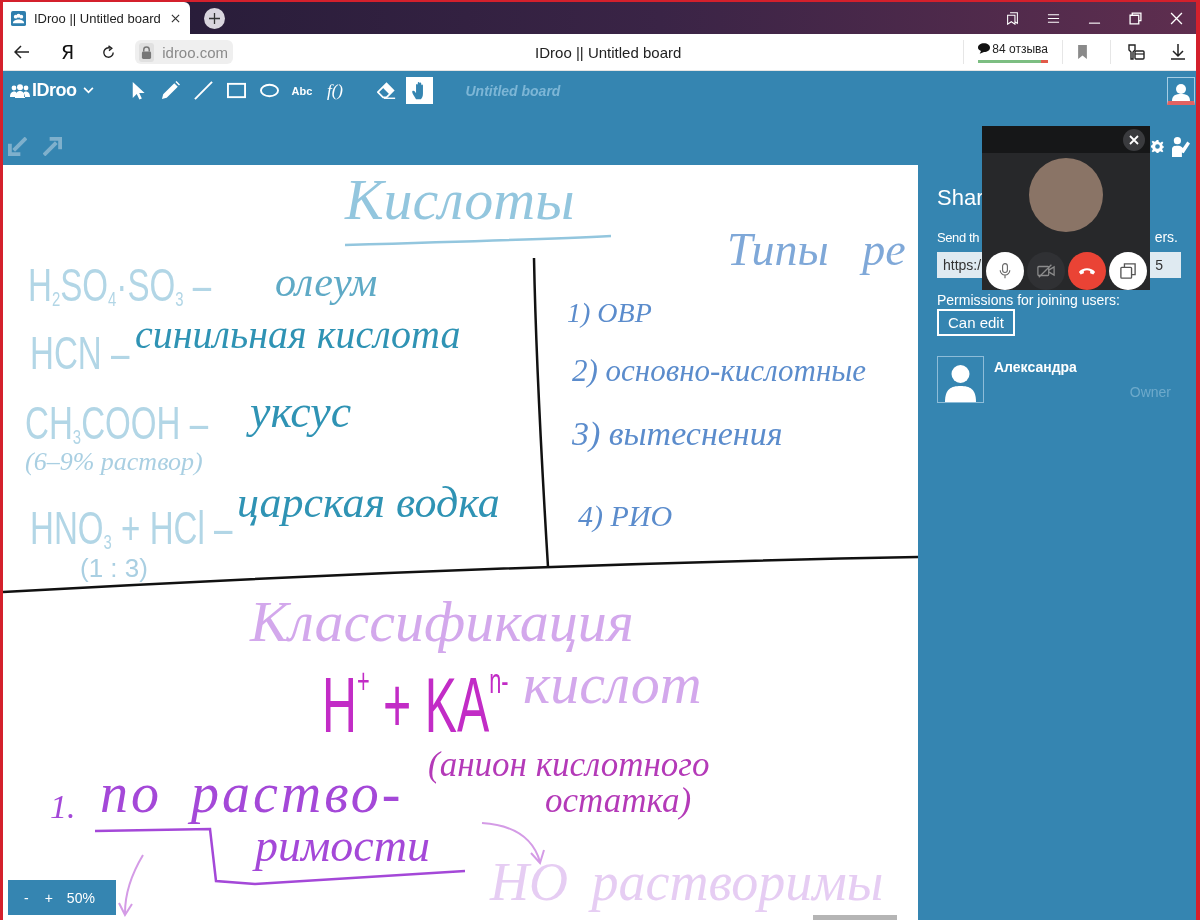 This screenshot has width=1200, height=920. Describe the element at coordinates (170, 90) in the screenshot. I see `pencil-icon` at that location.